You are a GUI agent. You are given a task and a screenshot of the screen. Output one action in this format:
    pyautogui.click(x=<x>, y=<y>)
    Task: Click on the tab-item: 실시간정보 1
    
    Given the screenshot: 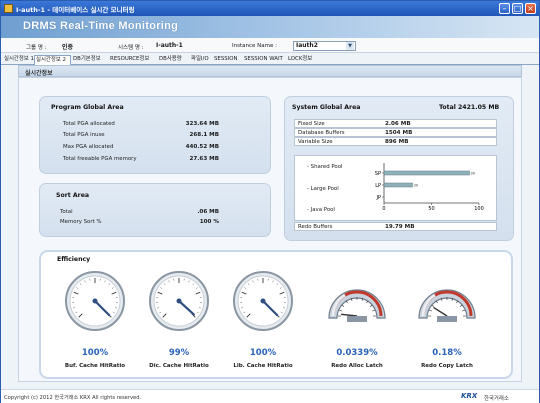 What is the action you would take?
    pyautogui.click(x=18, y=60)
    